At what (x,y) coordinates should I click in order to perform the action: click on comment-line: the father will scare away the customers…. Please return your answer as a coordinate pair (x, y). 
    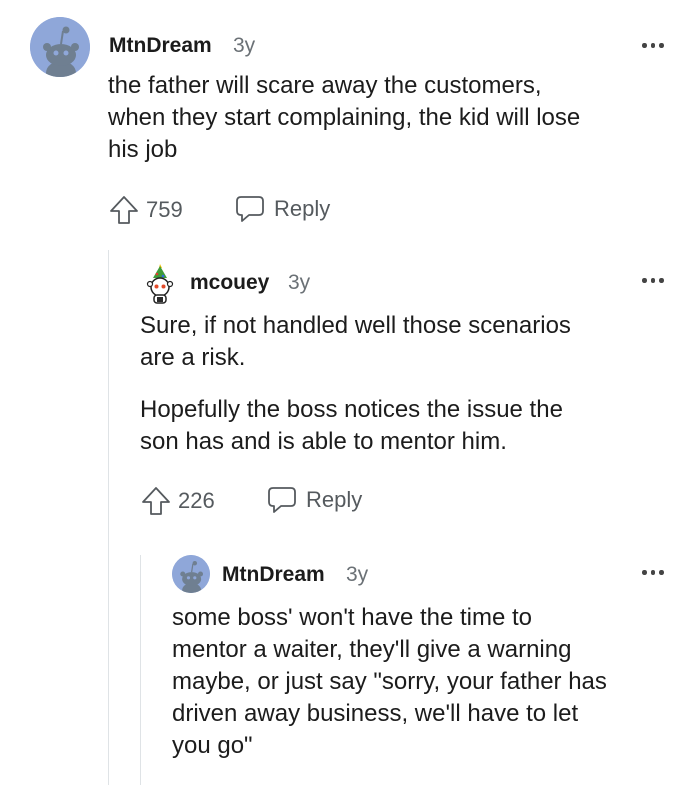
    Looking at the image, I should click on (325, 85).